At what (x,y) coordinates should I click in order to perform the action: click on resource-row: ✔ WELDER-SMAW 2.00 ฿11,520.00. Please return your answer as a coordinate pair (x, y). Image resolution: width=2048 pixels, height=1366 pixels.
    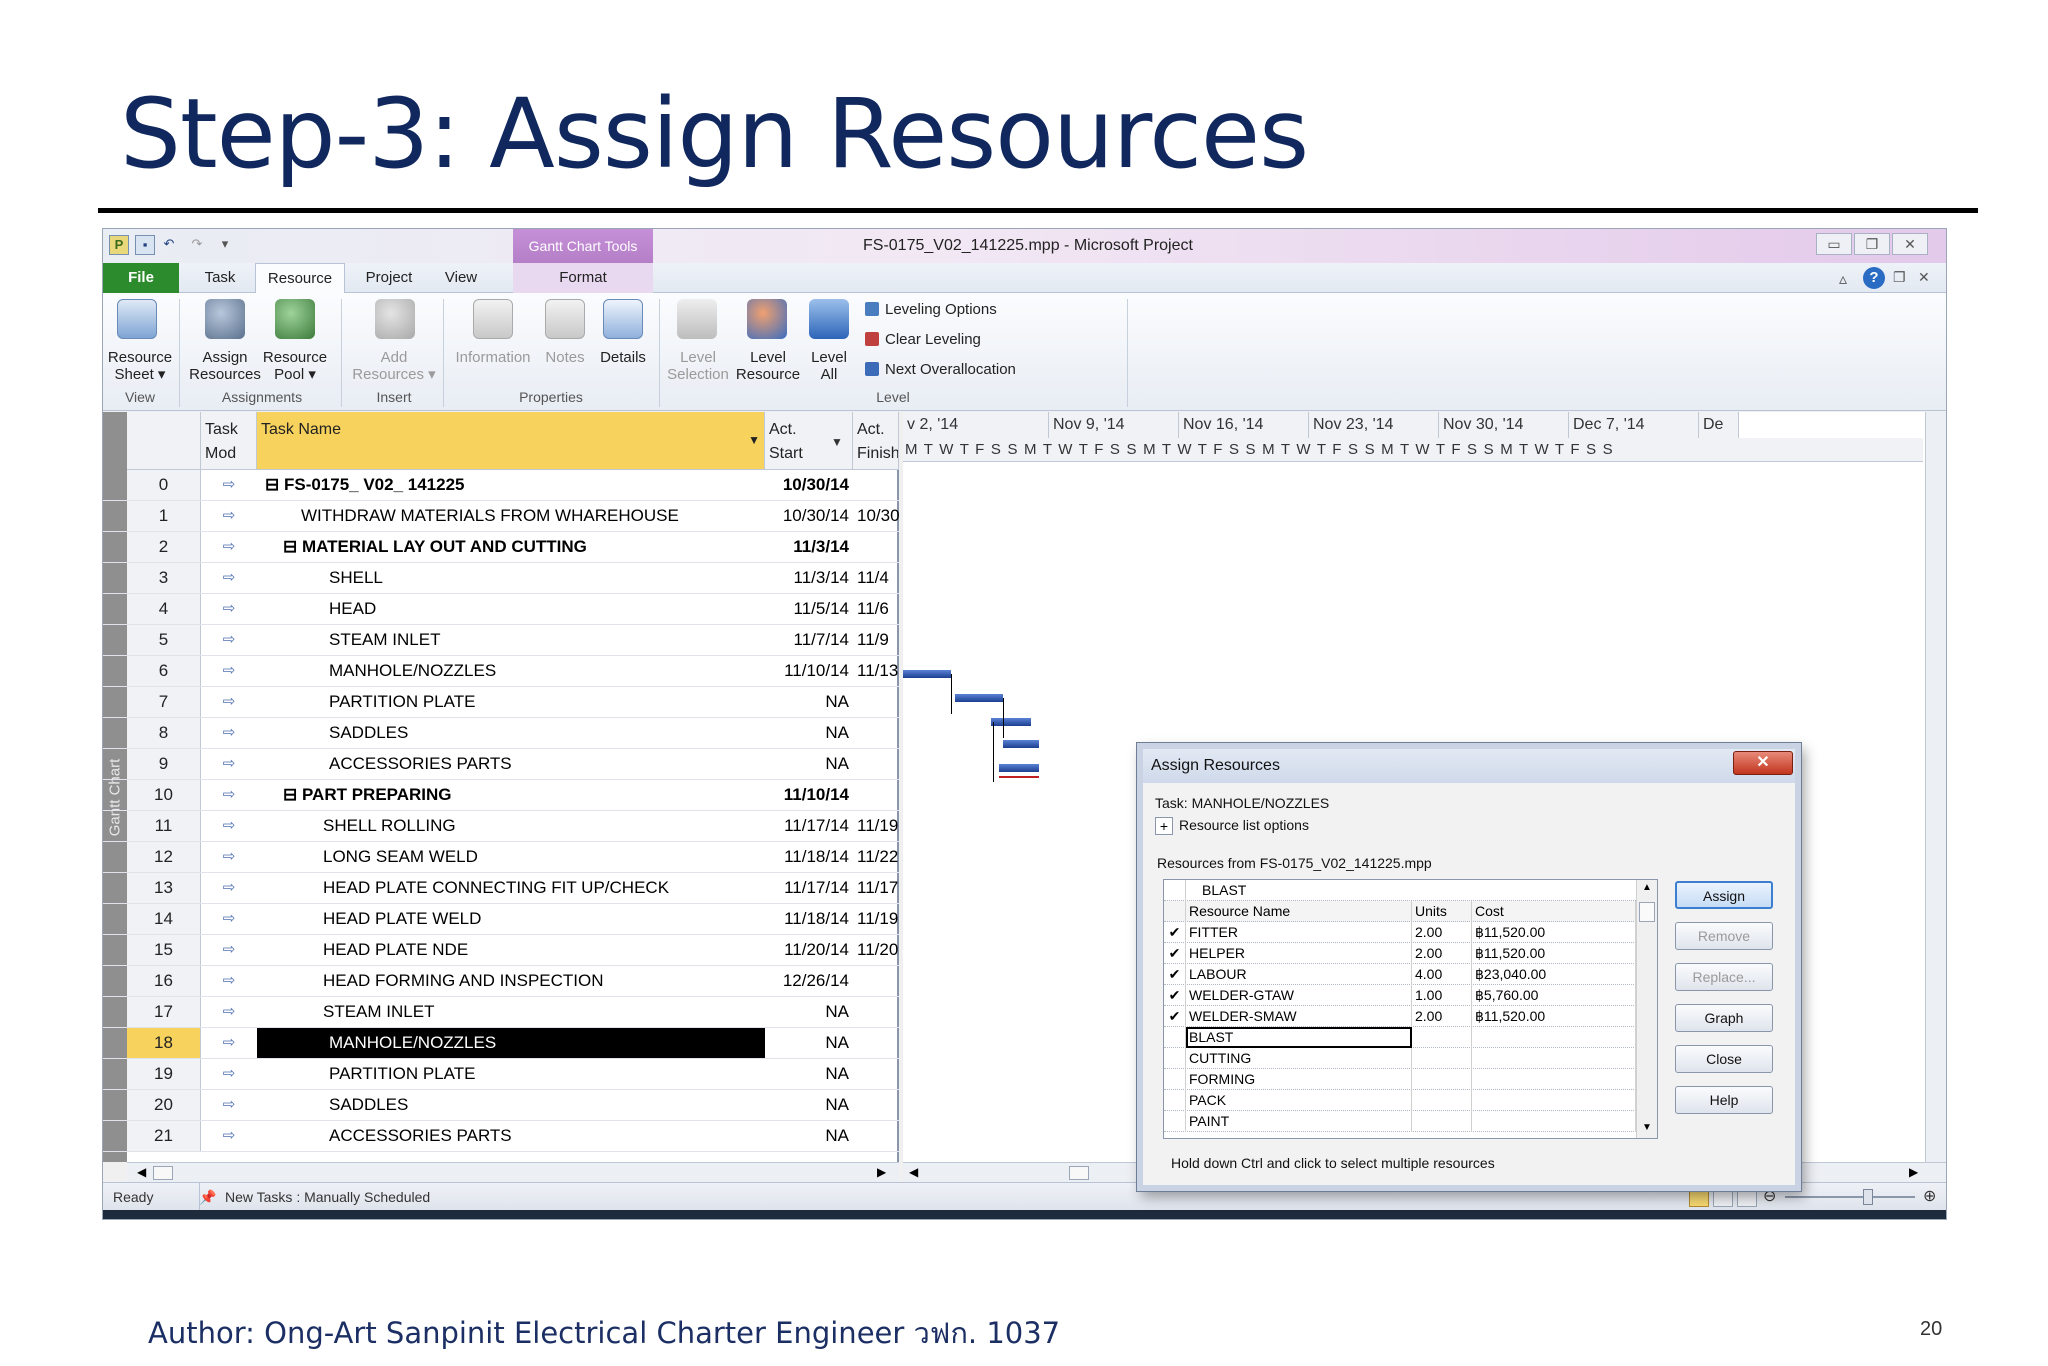
    Looking at the image, I should click on (1400, 1016).